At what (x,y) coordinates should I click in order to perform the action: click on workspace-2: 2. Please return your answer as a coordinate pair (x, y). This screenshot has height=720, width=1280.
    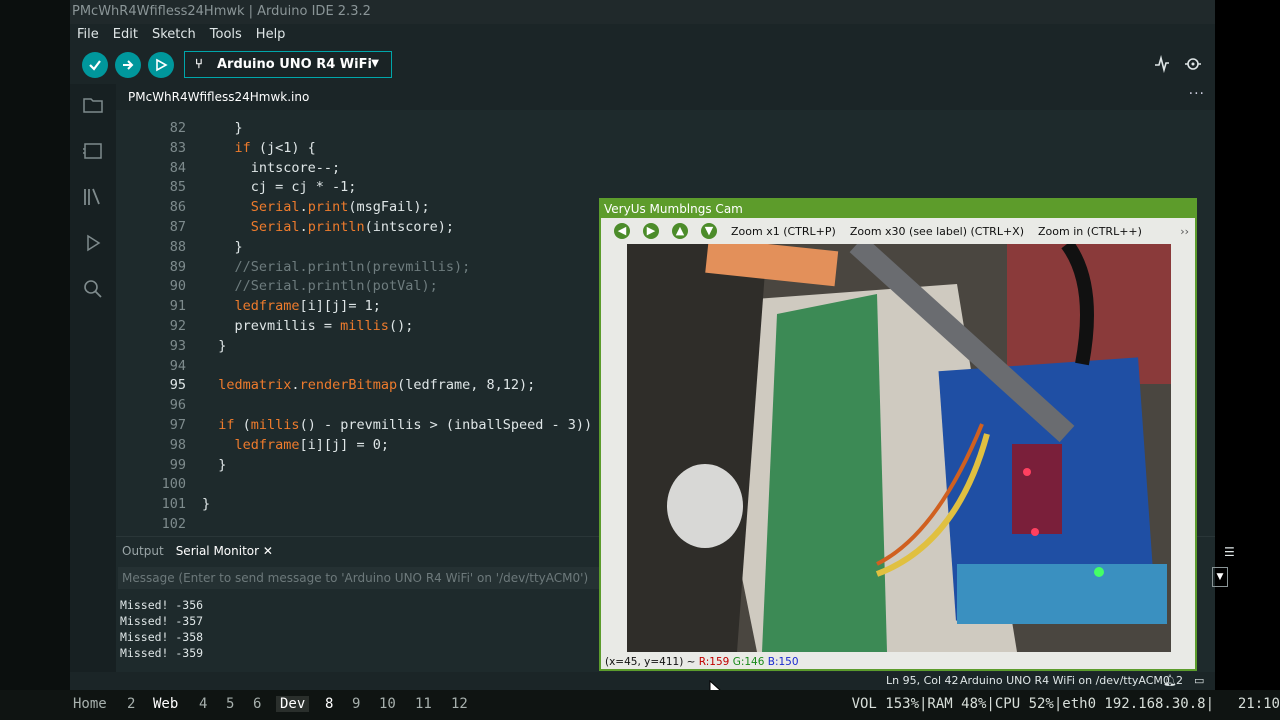
    Looking at the image, I should click on (131, 704).